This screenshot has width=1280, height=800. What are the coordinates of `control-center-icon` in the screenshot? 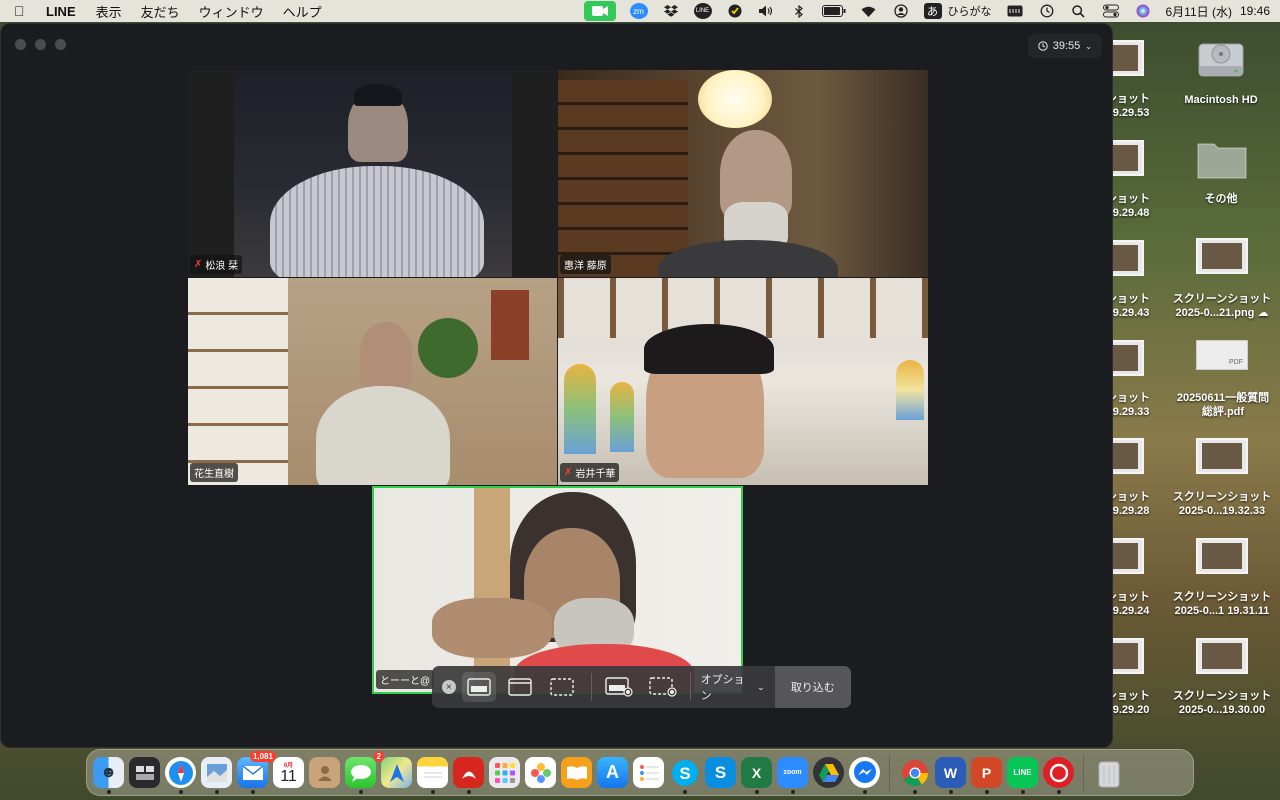 It's located at (1111, 11).